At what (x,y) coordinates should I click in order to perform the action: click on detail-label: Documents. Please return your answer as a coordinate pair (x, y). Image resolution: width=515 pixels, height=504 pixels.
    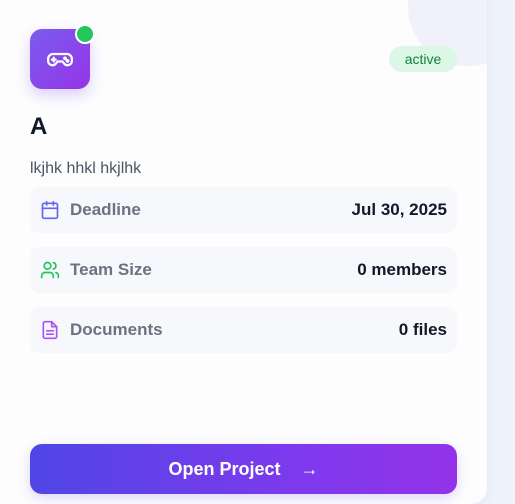
    Looking at the image, I should click on (116, 329).